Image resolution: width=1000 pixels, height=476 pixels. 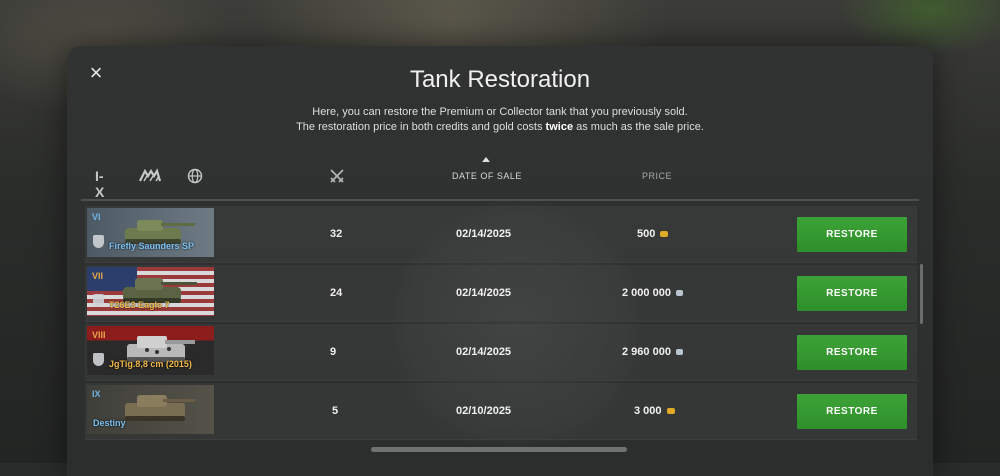 What do you see at coordinates (559, 127) in the screenshot?
I see `description-bold: twice` at bounding box center [559, 127].